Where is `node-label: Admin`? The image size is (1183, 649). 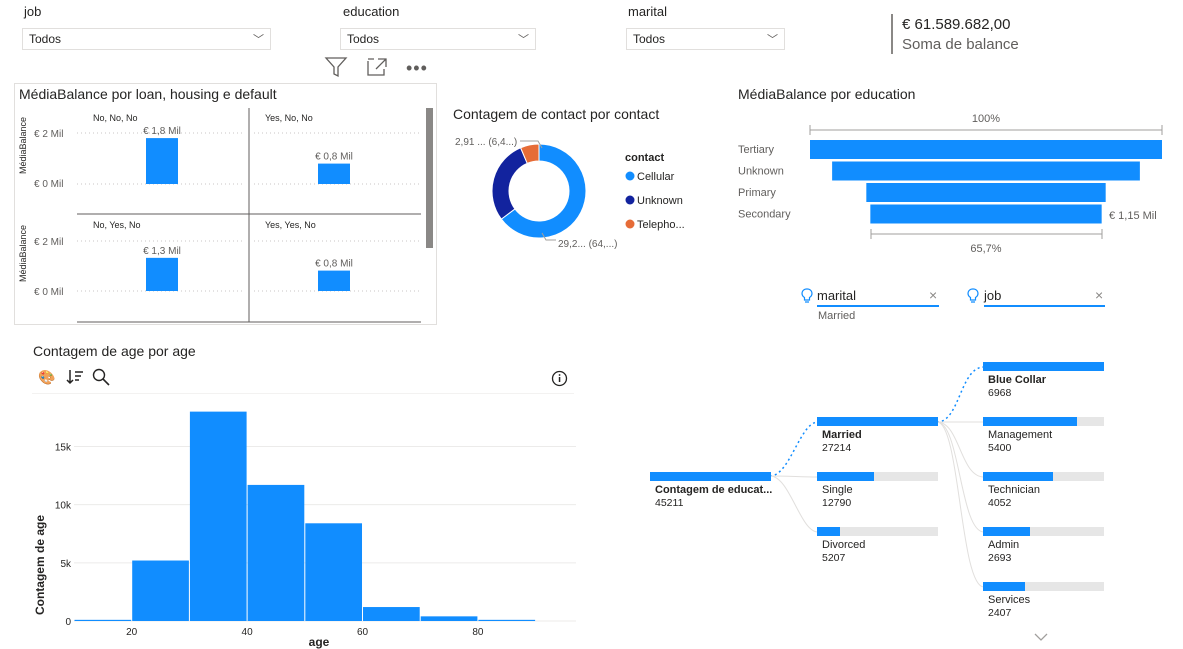
node-label: Admin is located at coordinates (1004, 545).